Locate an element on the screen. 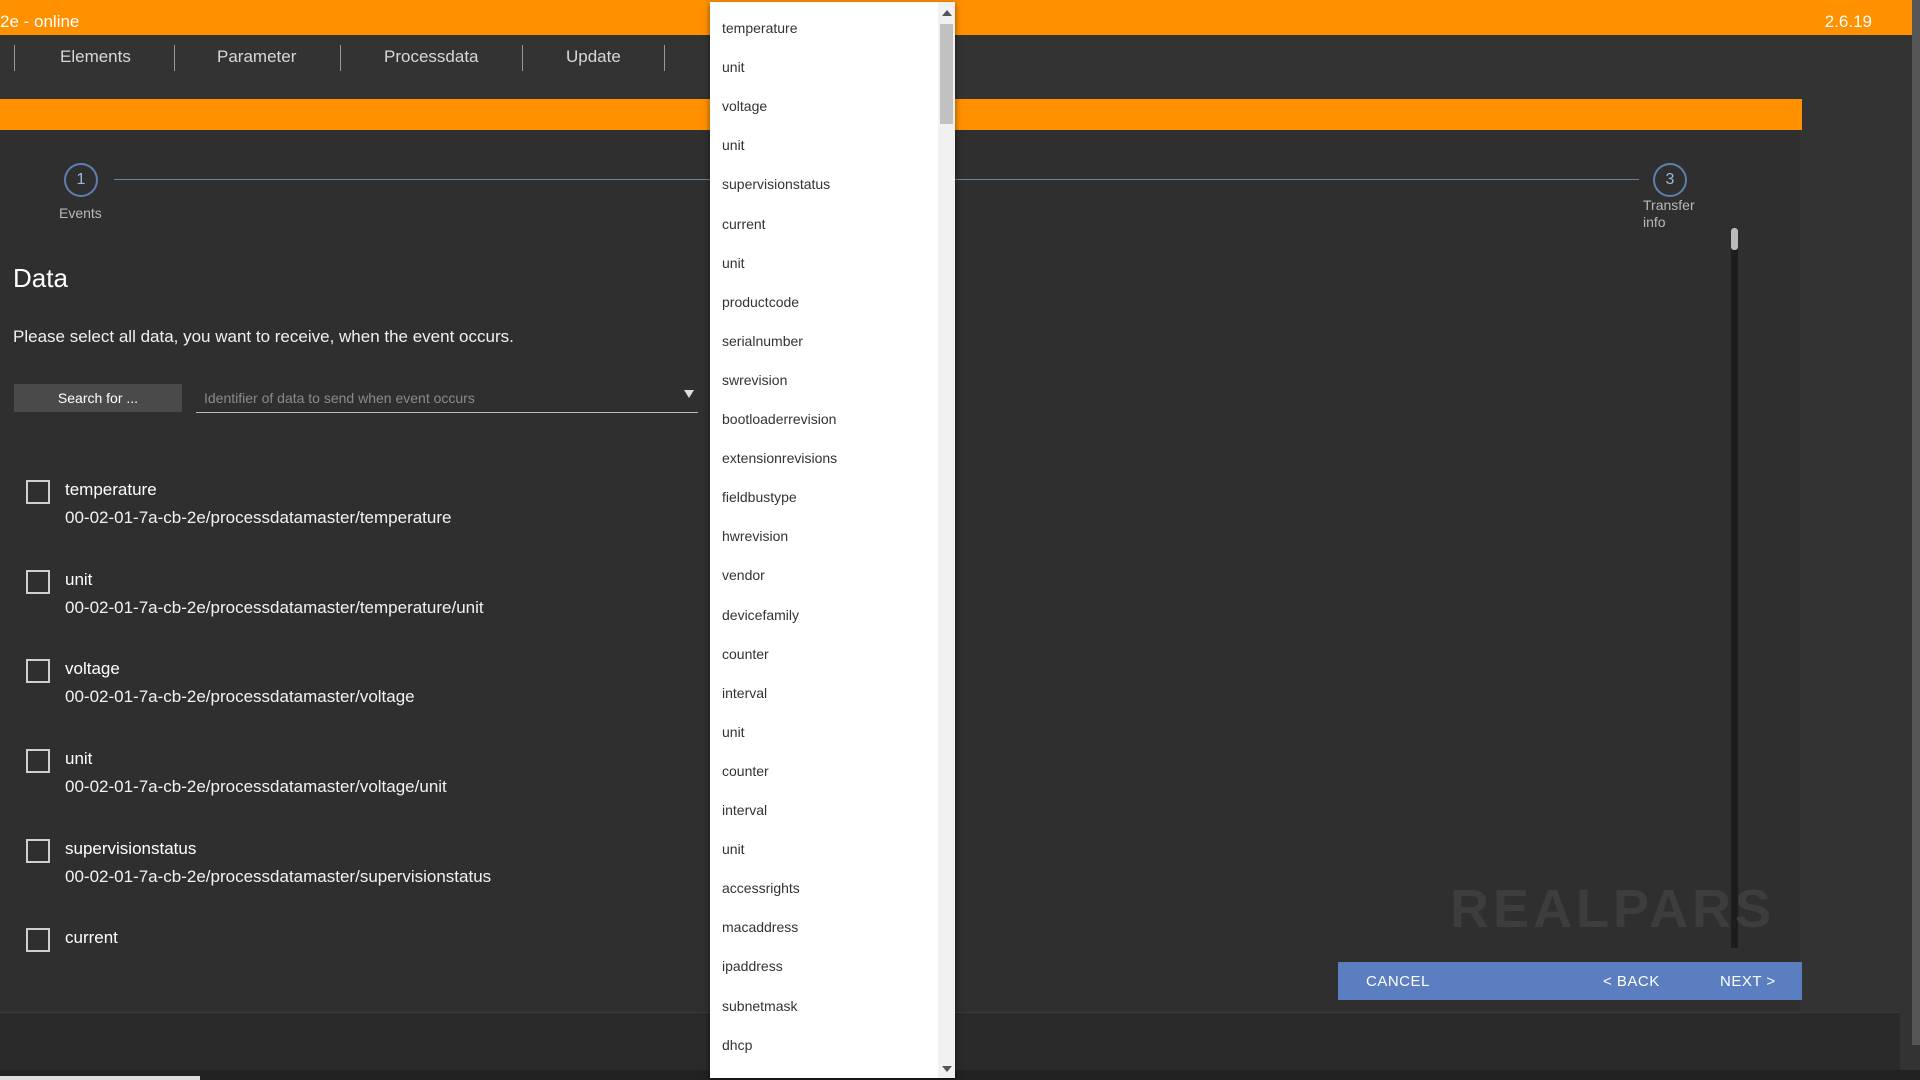 The height and width of the screenshot is (1080, 1920). row-name: current is located at coordinates (91, 937).